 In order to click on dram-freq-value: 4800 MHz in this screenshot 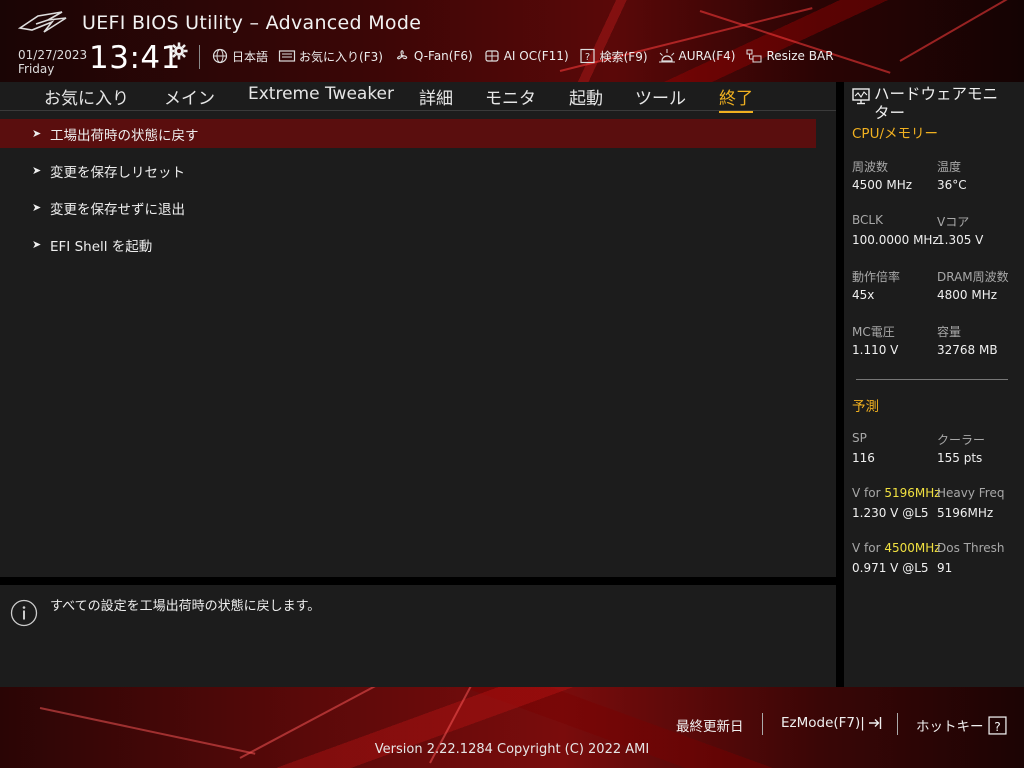, I will do `click(967, 295)`.